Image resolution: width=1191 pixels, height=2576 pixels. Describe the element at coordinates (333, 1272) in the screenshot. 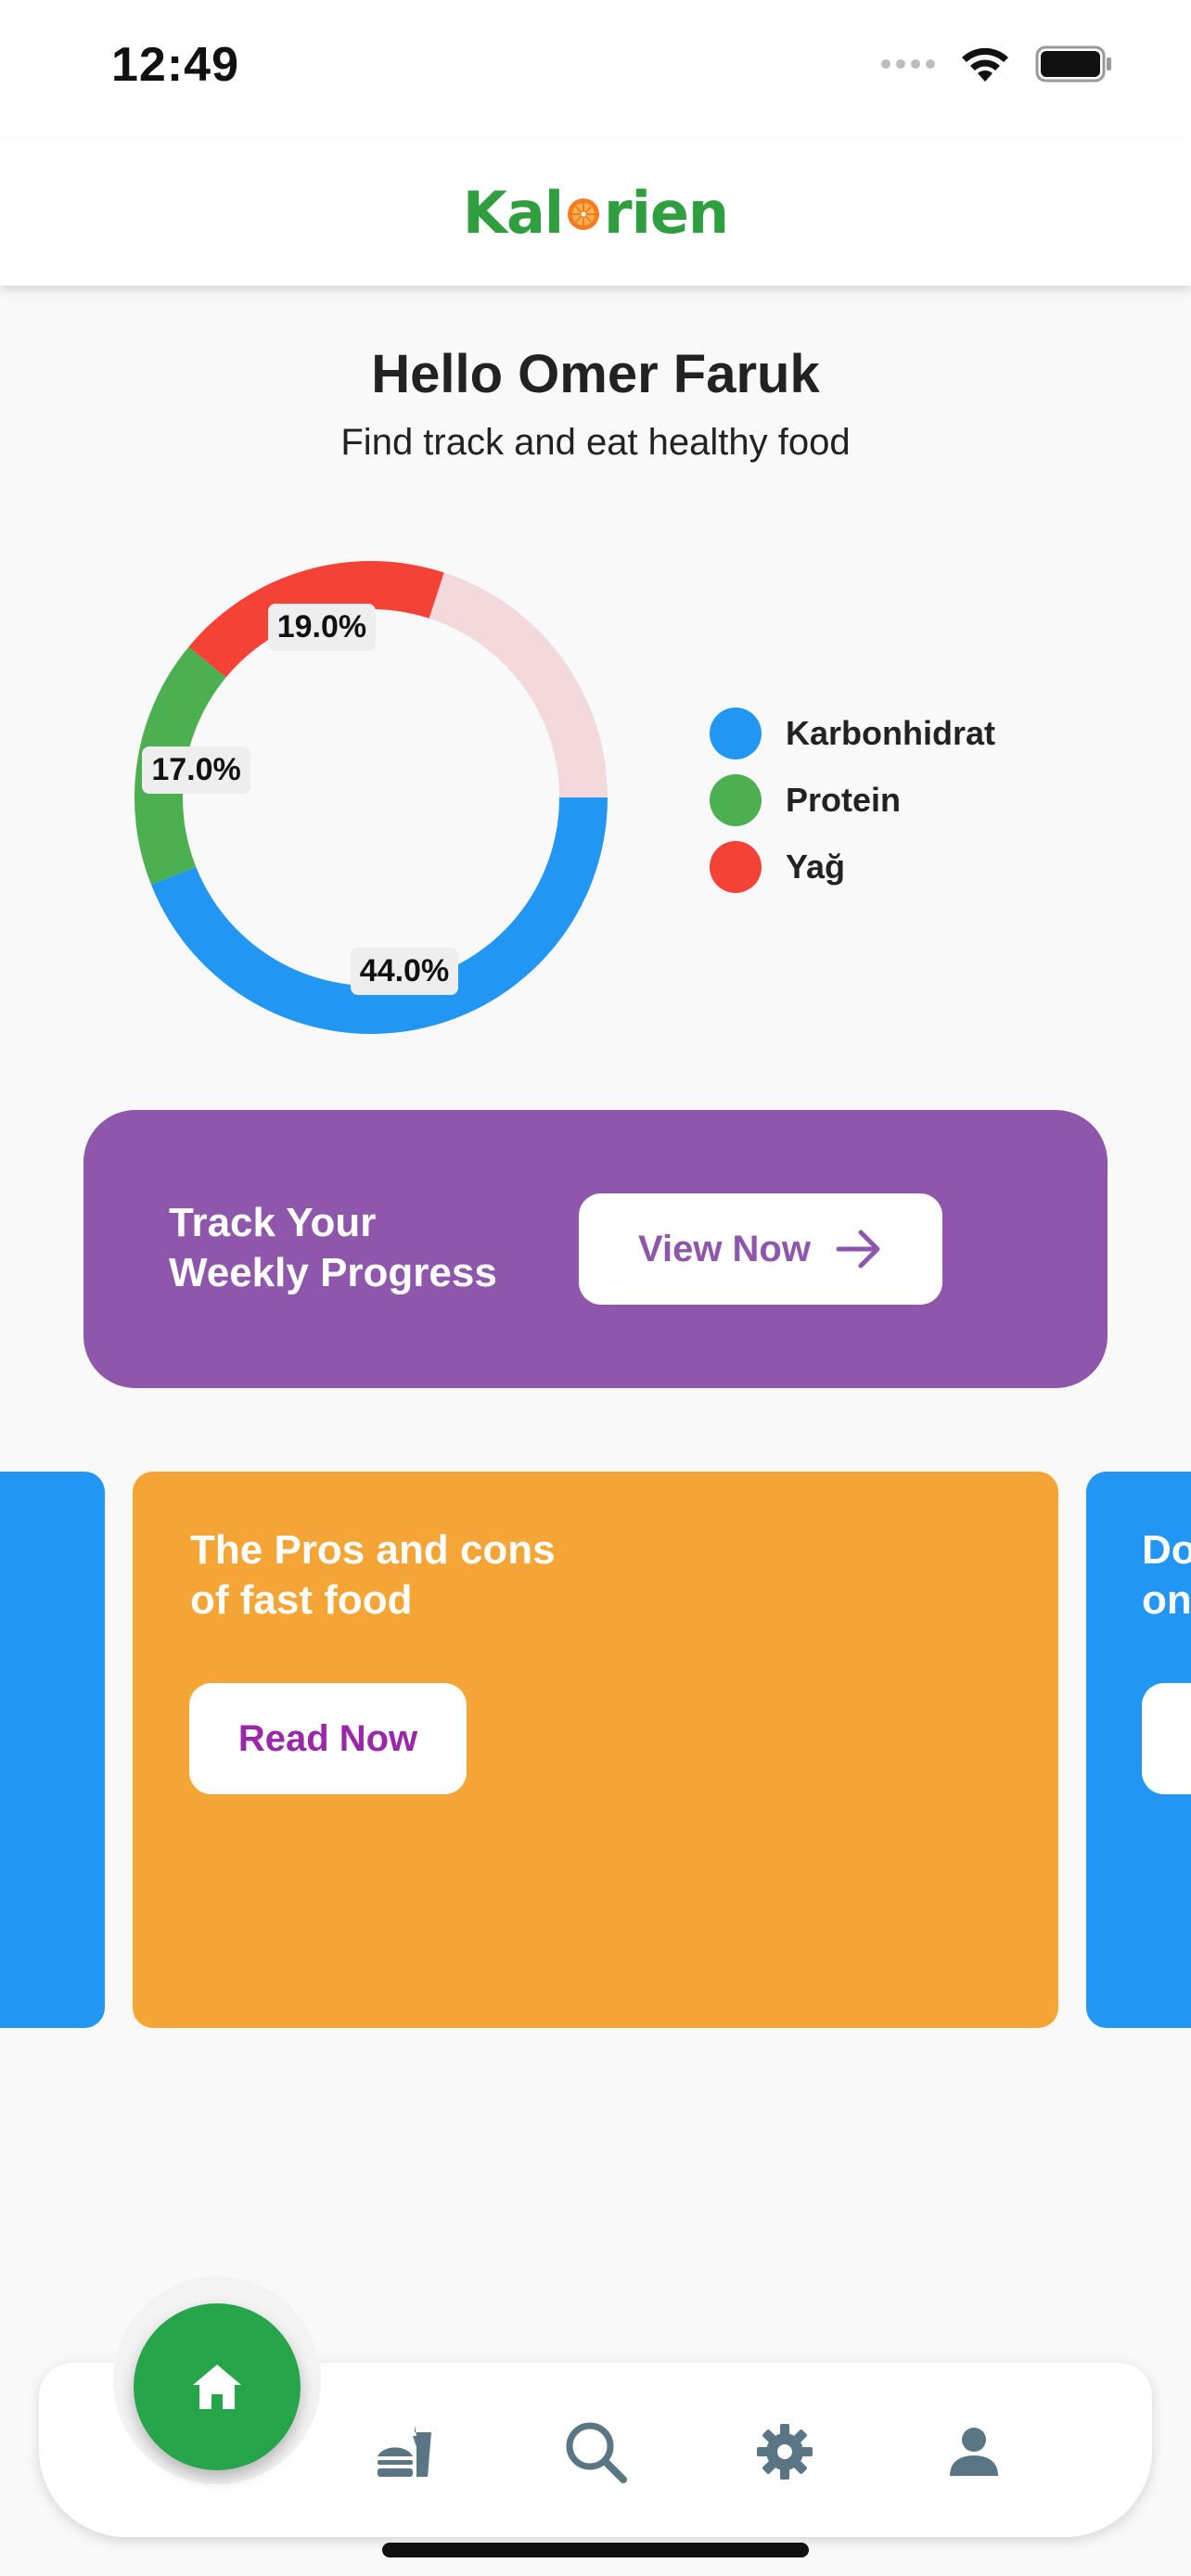

I see `weekly-progress-title-line2: Weekly Progress` at that location.